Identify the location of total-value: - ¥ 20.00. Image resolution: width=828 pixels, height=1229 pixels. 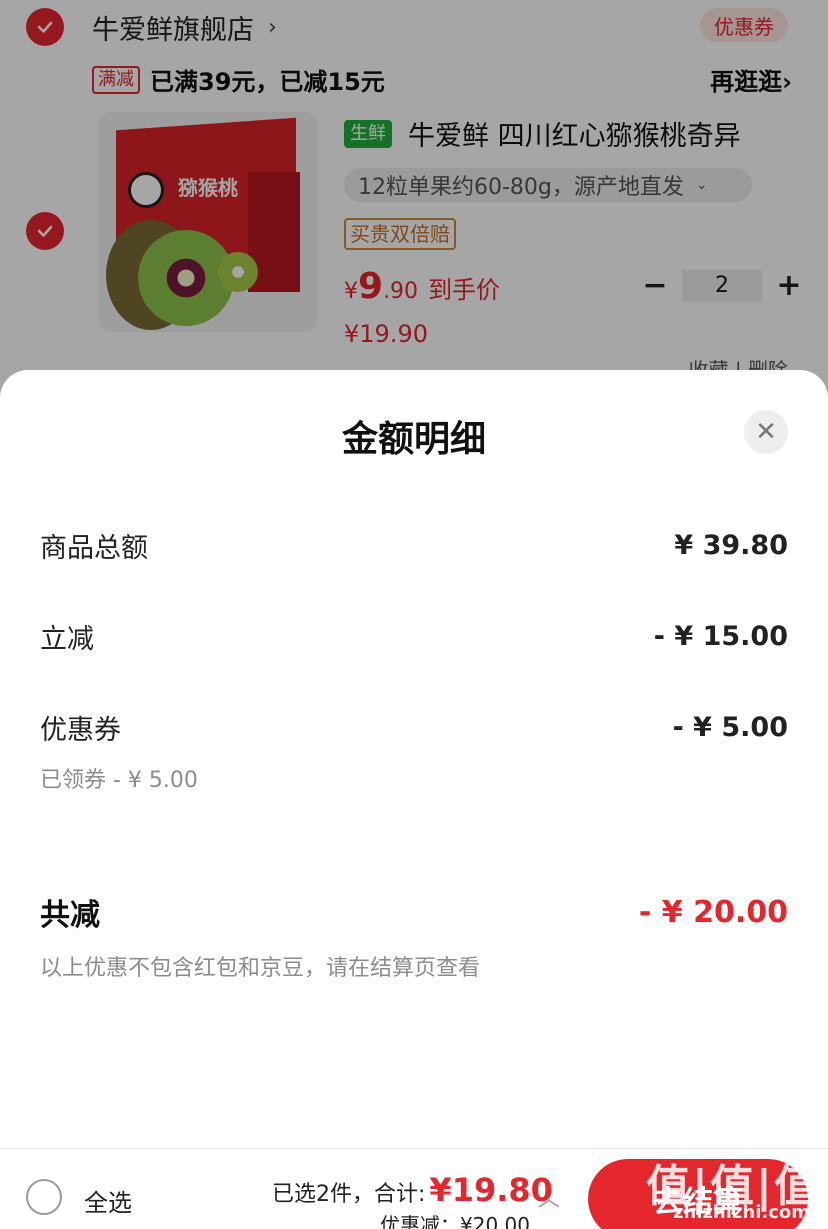
(713, 912).